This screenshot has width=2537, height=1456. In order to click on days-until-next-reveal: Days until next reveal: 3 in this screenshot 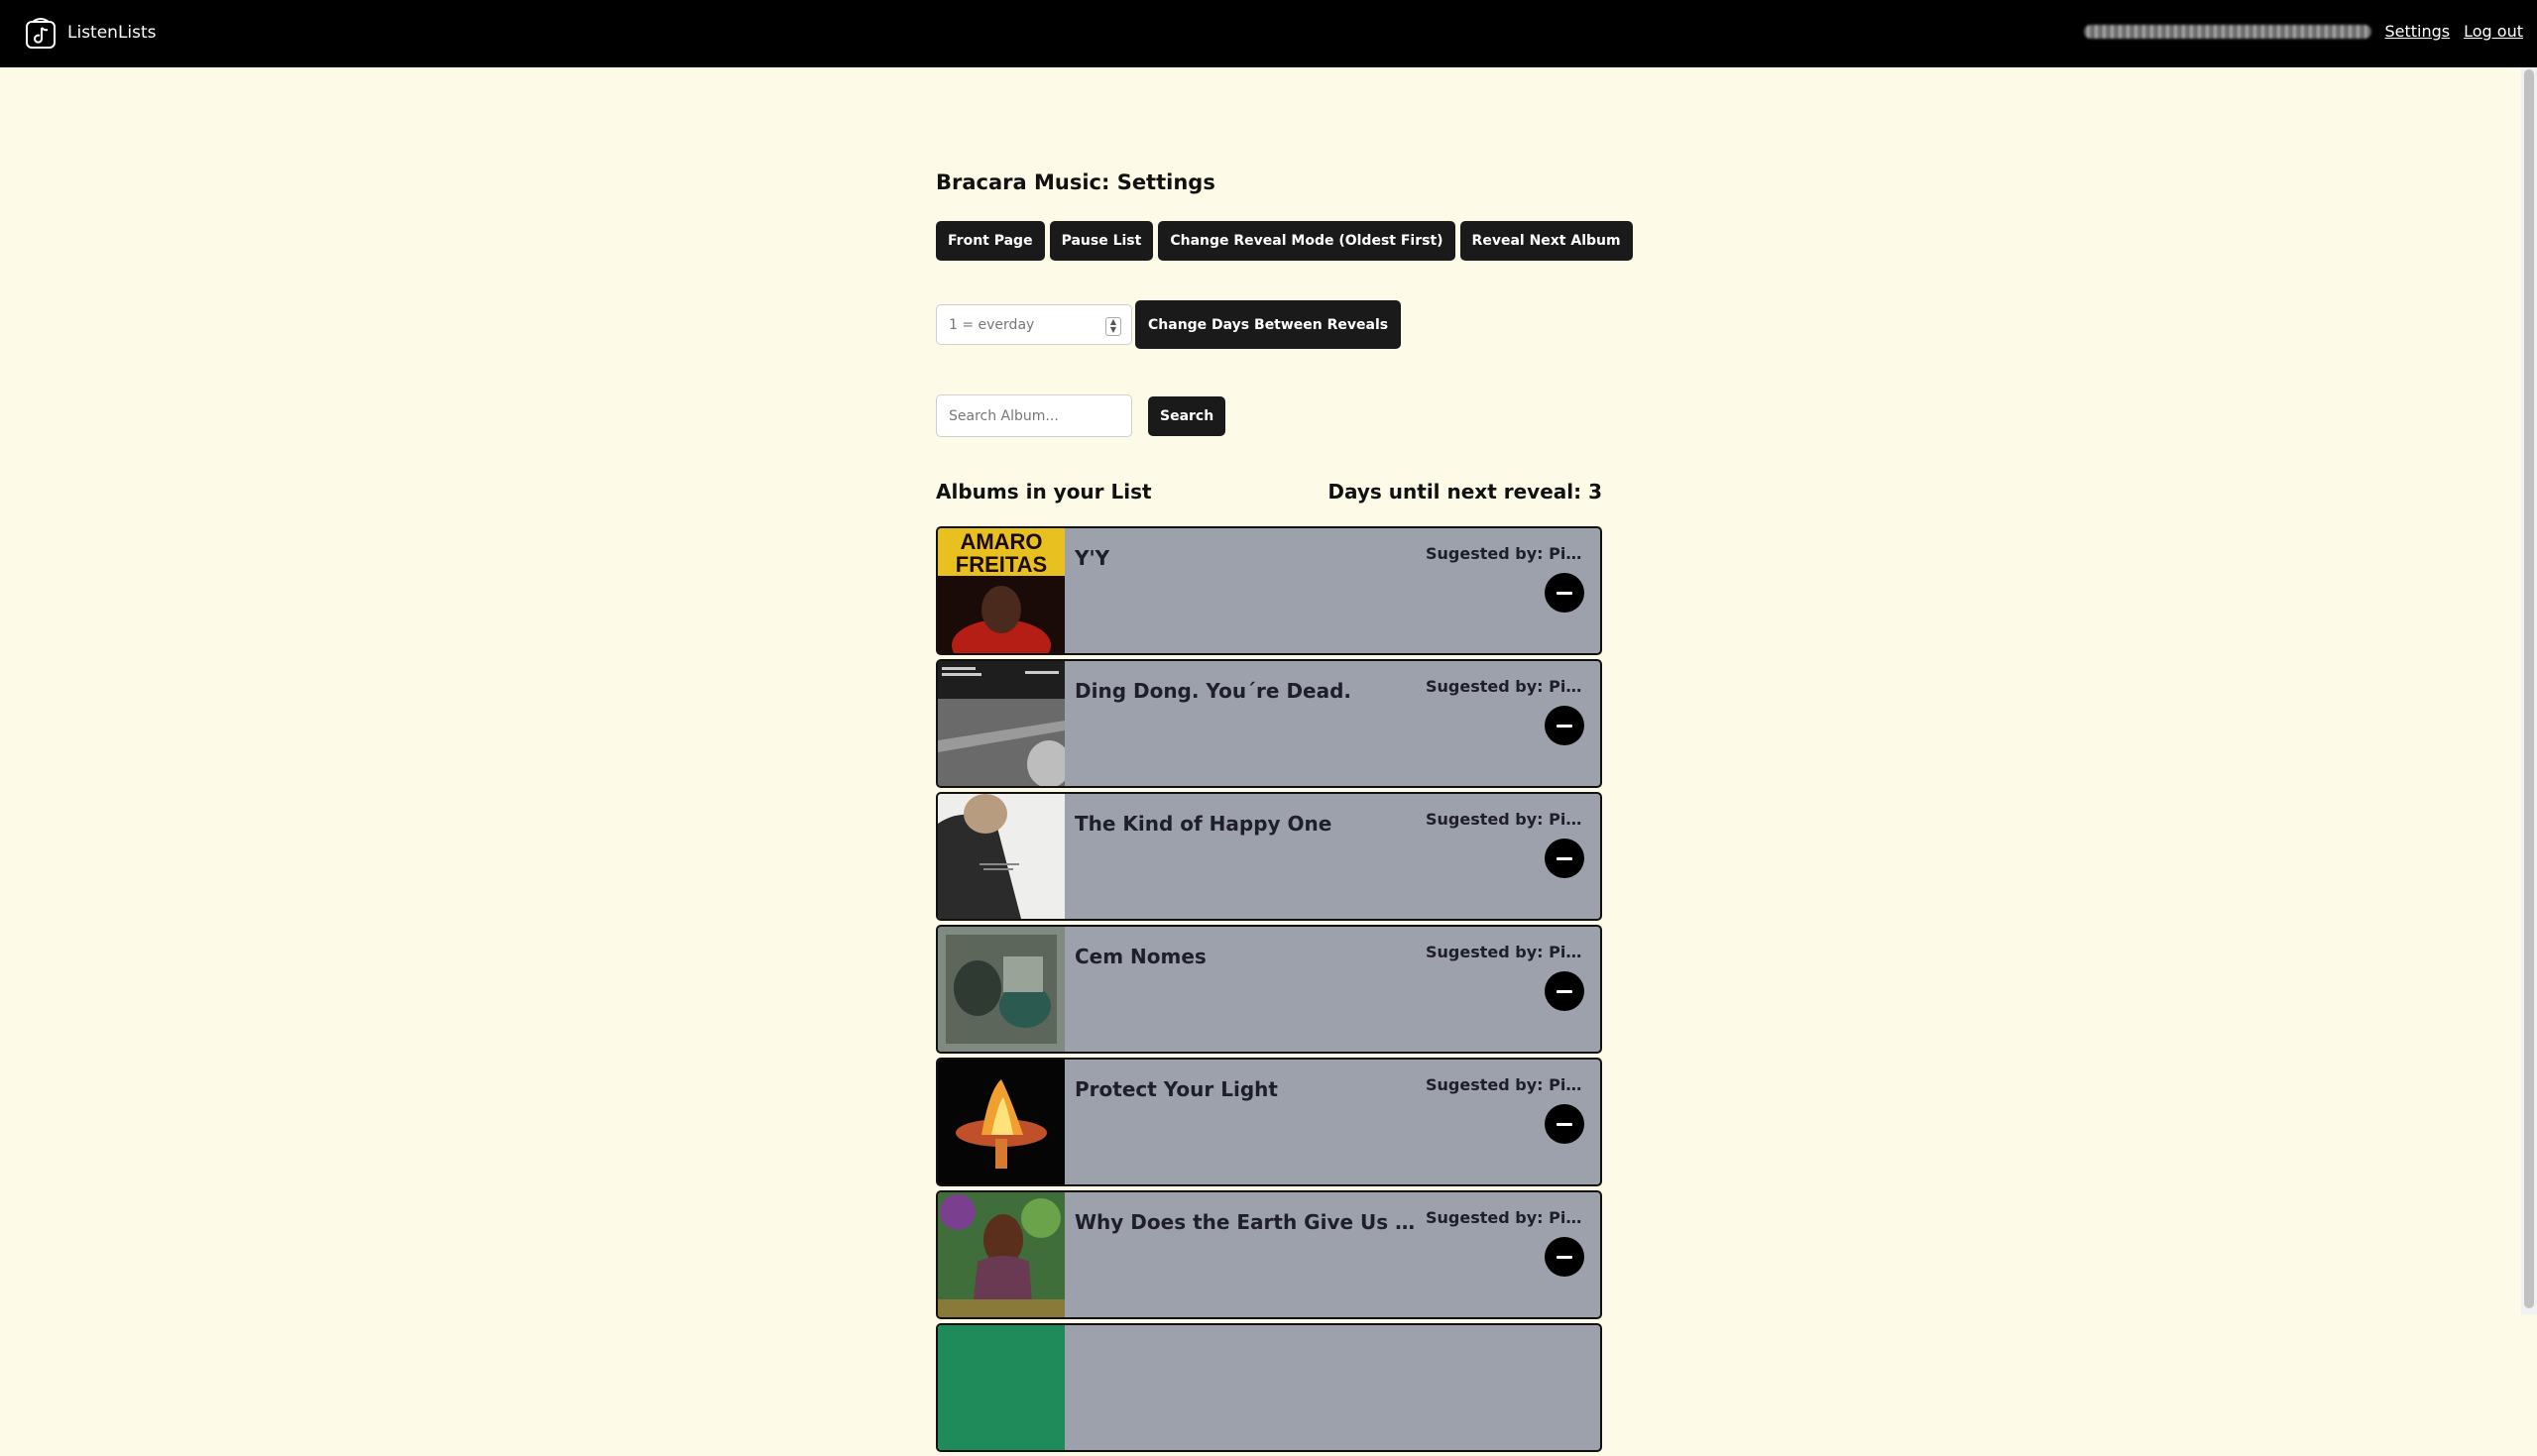, I will do `click(1464, 492)`.